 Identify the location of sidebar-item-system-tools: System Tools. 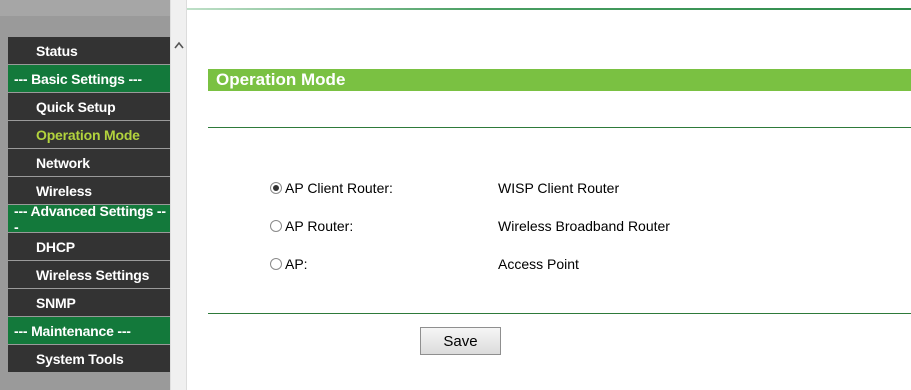
(89, 358).